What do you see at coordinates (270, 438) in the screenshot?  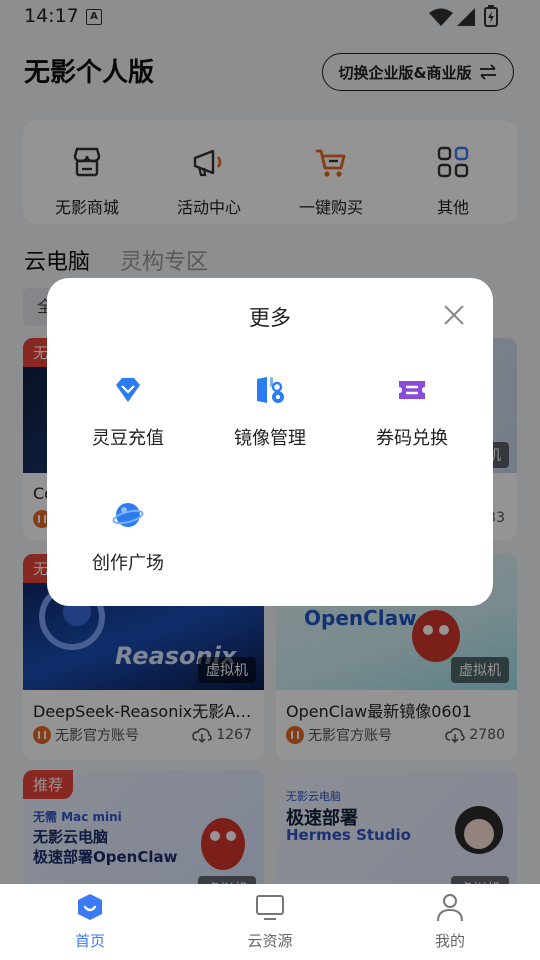 I see `dialog-item-label: 镜像管理` at bounding box center [270, 438].